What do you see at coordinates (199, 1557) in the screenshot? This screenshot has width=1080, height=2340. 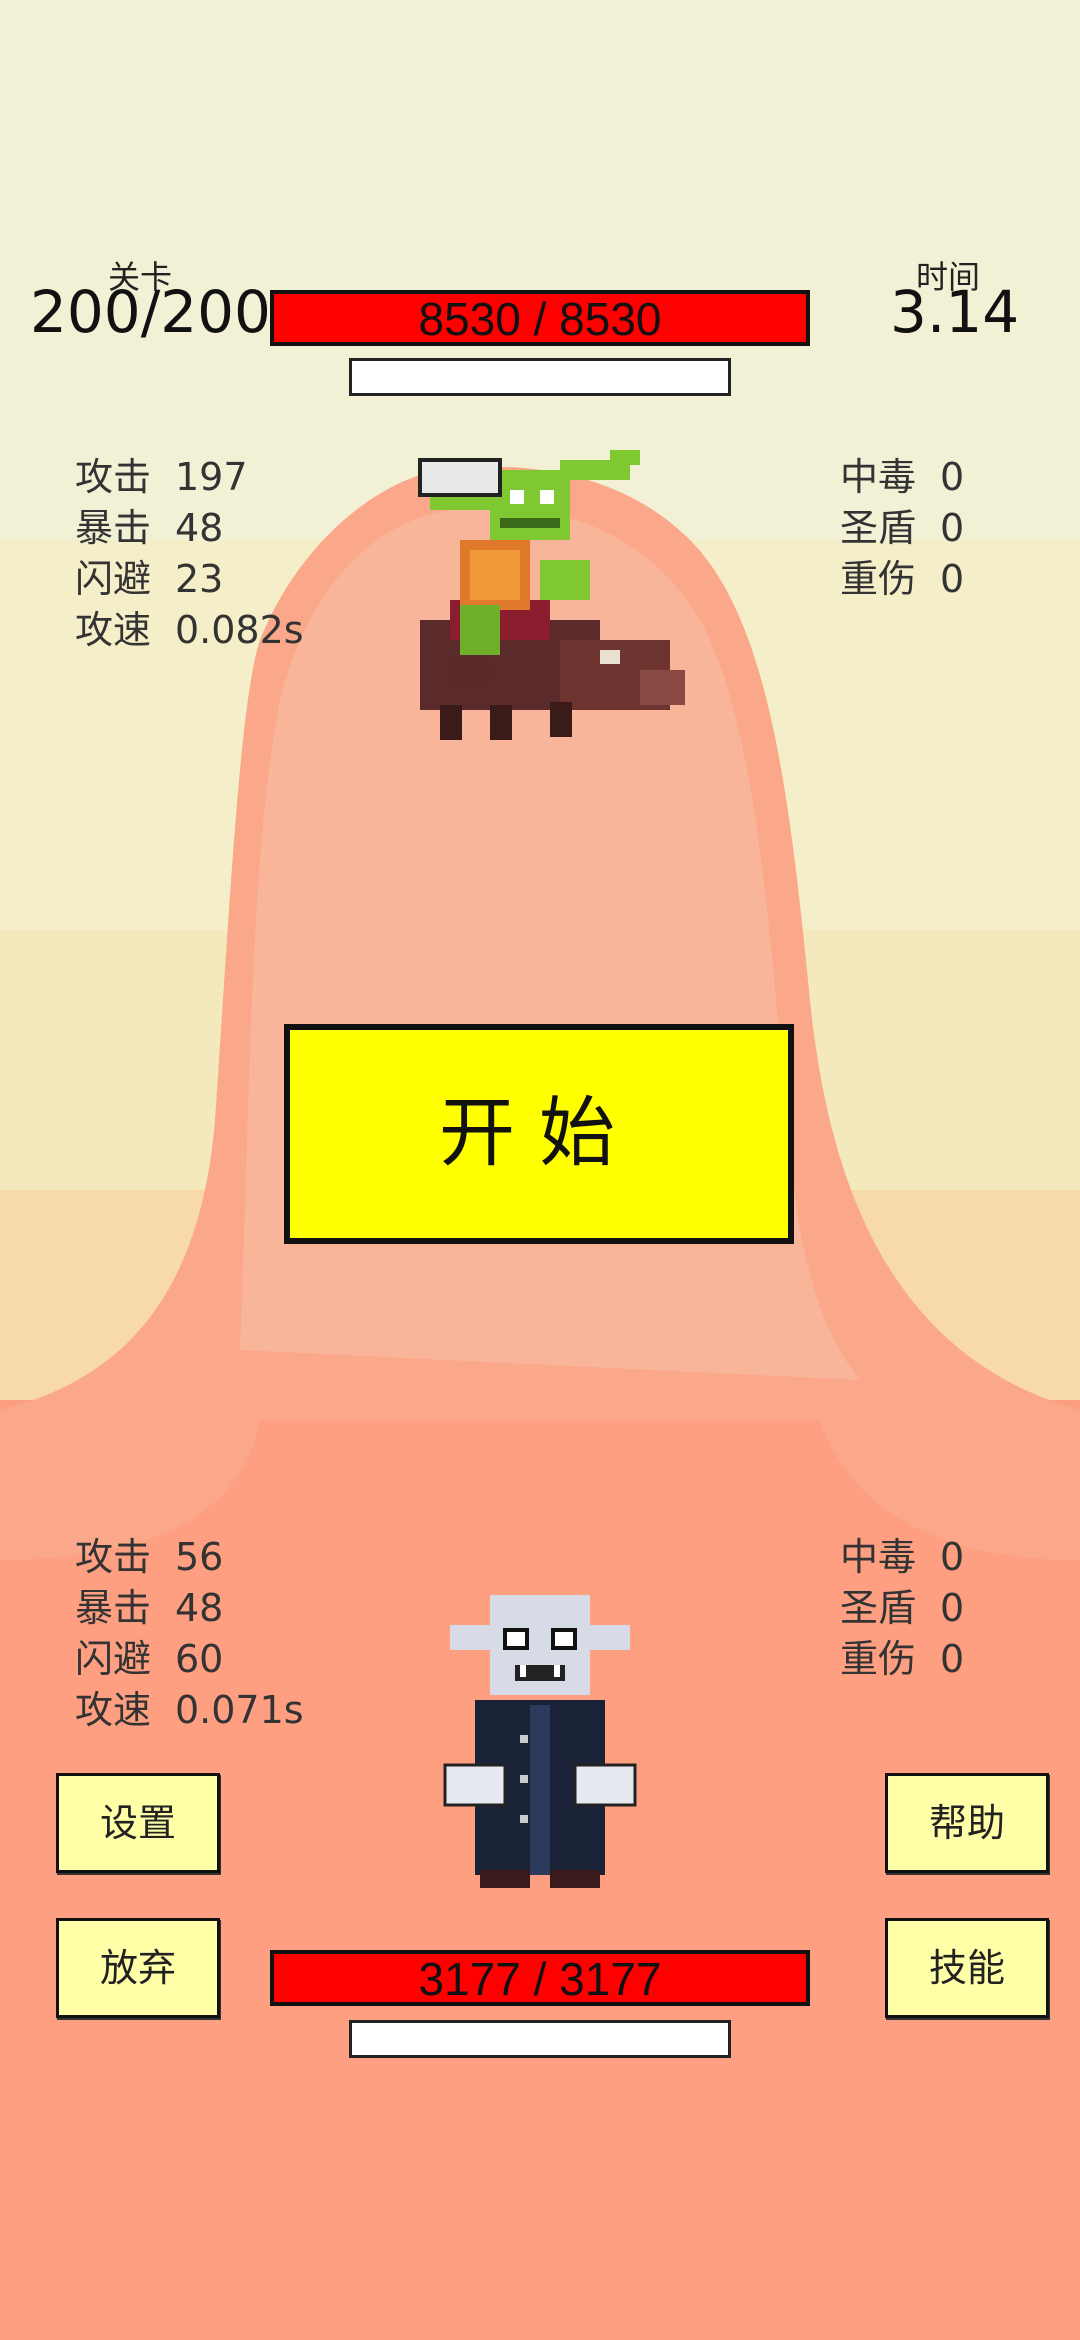 I see `stat-value: 56` at bounding box center [199, 1557].